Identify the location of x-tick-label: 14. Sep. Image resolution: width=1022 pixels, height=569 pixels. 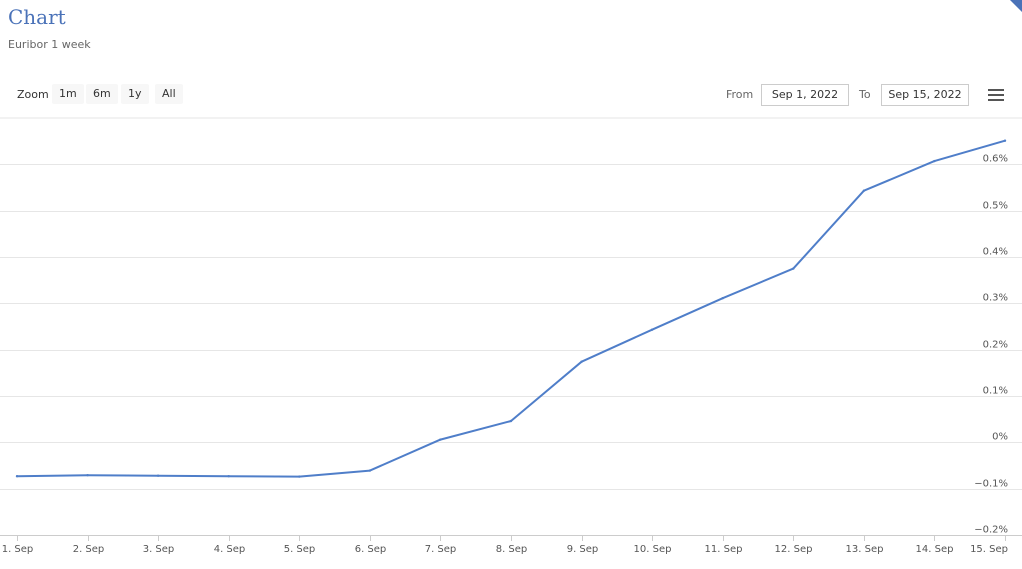
(935, 549).